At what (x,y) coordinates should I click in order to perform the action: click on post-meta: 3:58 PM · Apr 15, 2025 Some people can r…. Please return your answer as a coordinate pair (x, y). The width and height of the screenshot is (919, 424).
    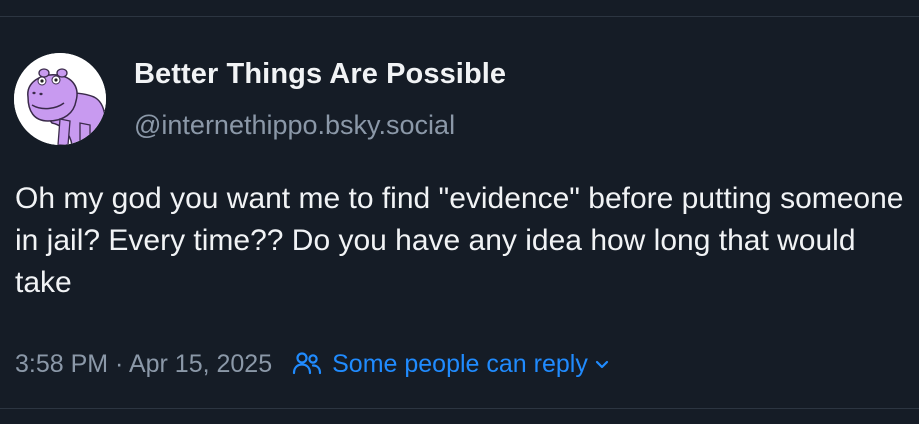
    Looking at the image, I should click on (312, 364).